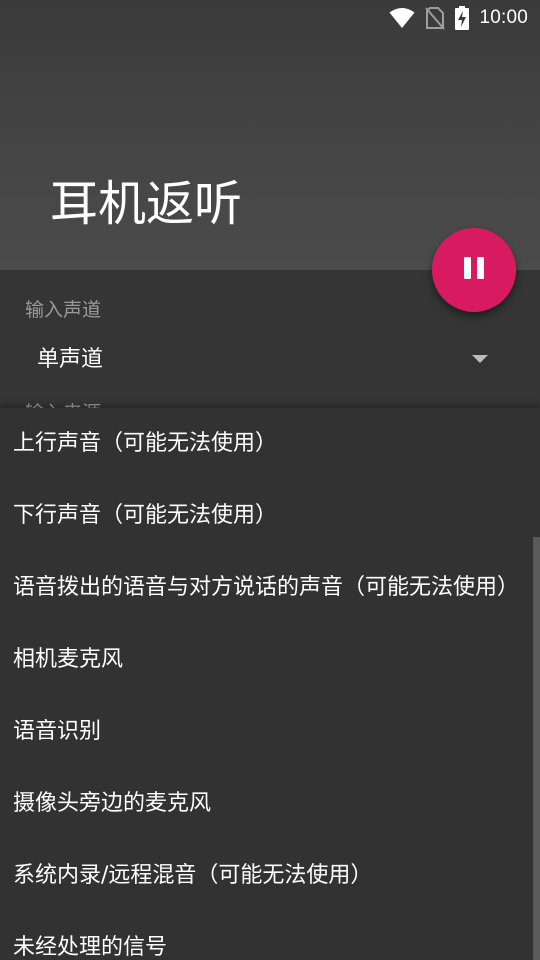 The width and height of the screenshot is (540, 960). I want to click on status-bar: 10:00, so click(270, 18).